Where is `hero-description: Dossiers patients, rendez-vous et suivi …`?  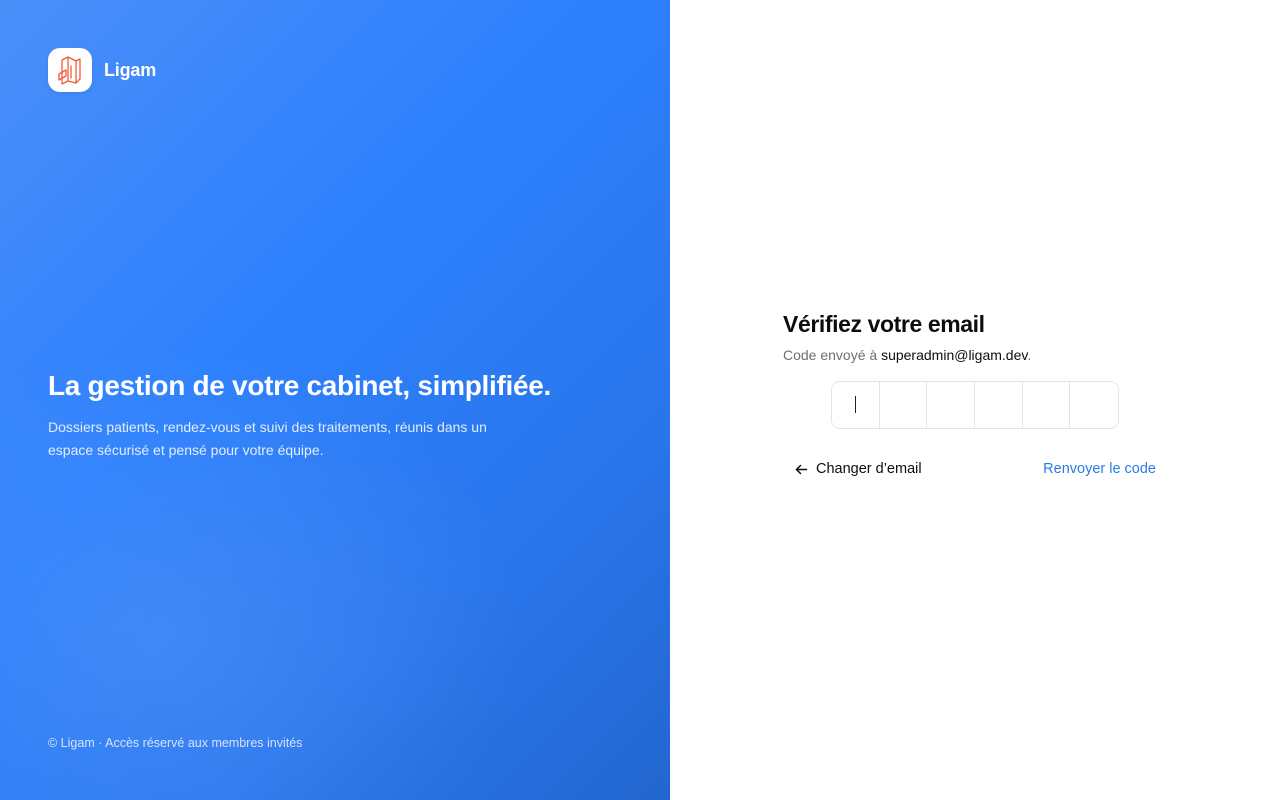
hero-description: Dossiers patients, rendez-vous et suivi … is located at coordinates (267, 438).